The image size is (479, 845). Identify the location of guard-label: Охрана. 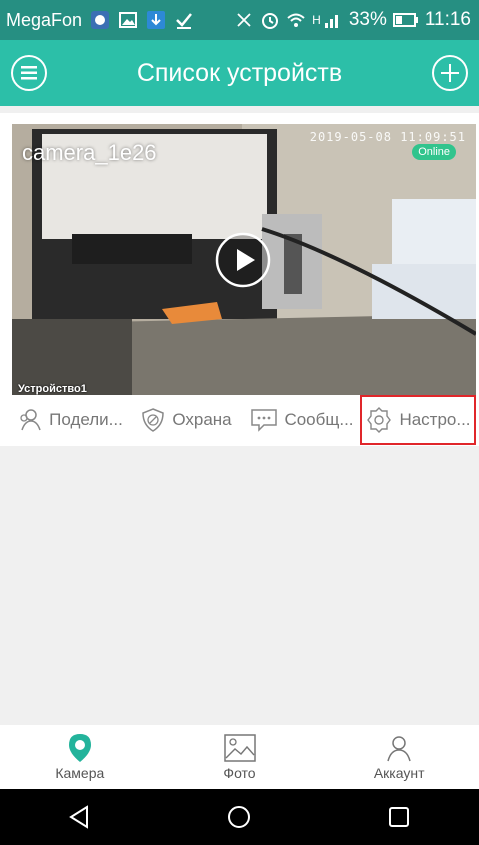
(202, 419).